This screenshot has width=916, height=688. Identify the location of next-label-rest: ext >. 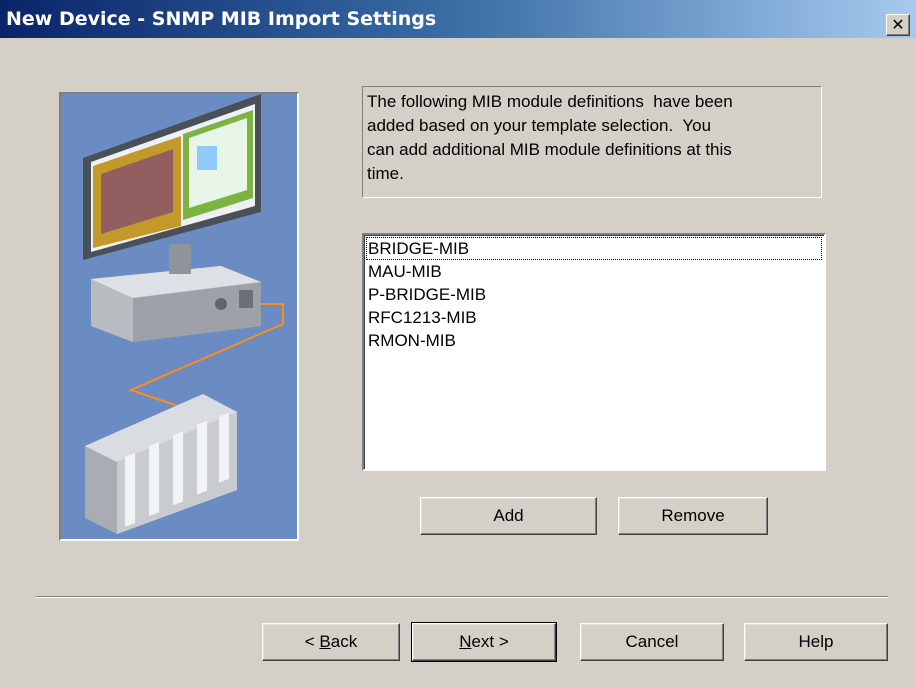
(490, 641).